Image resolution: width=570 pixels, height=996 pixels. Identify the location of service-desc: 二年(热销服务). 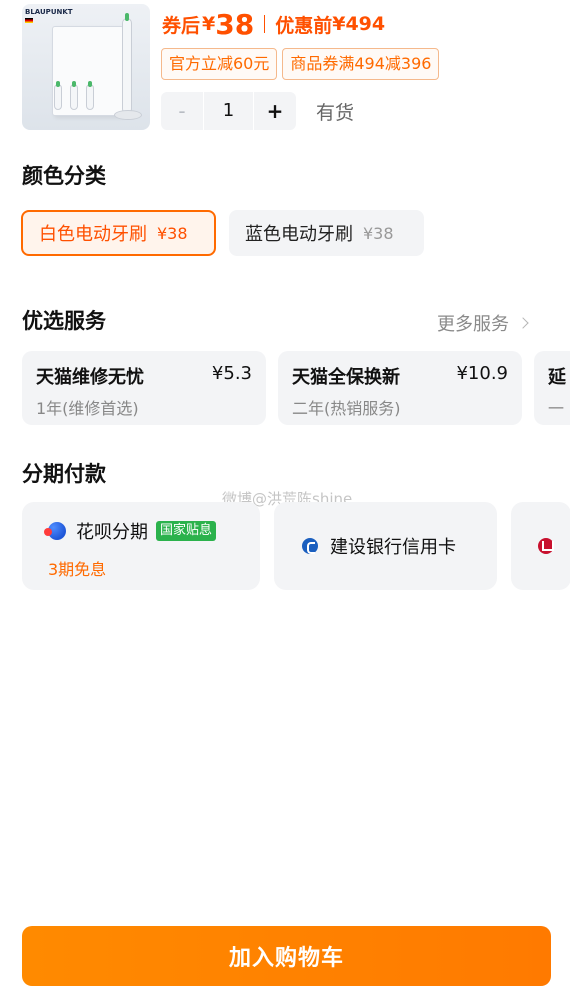
(346, 408).